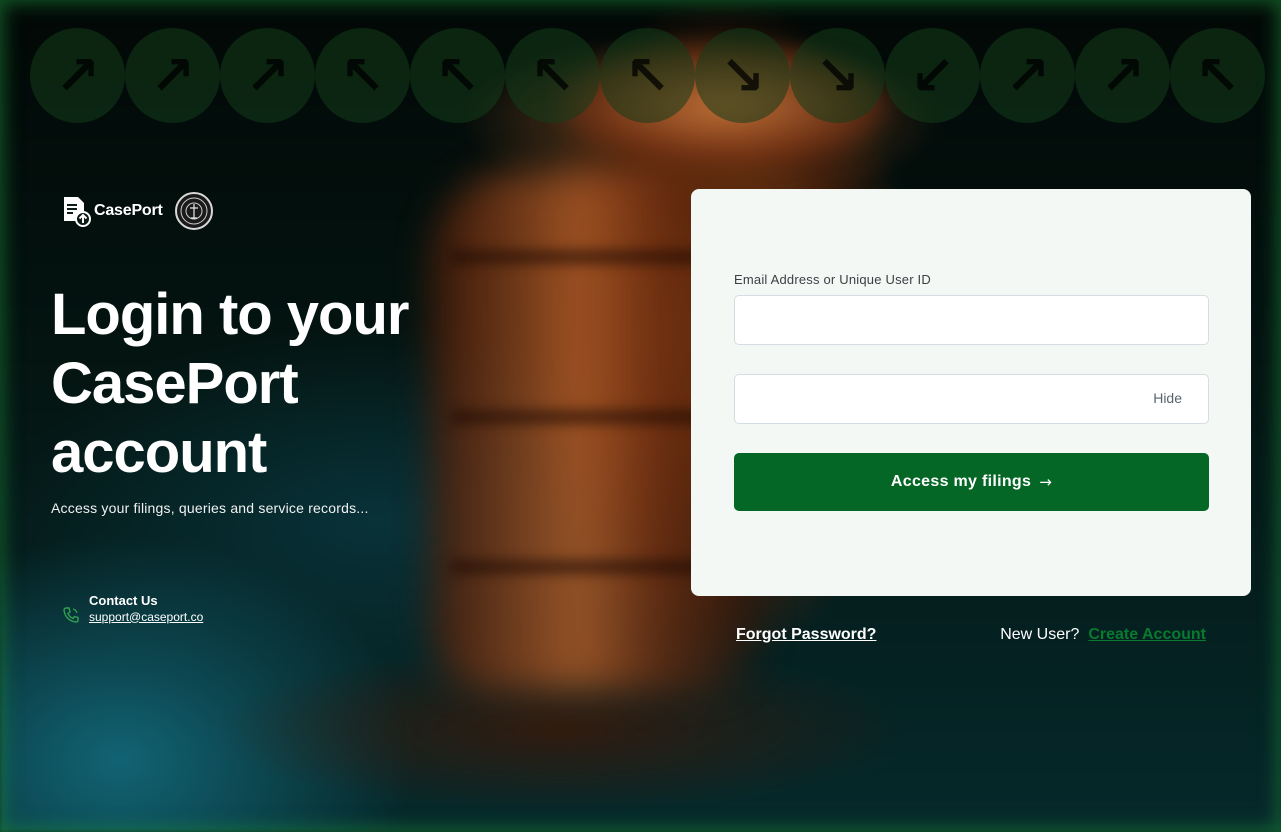 The image size is (1281, 832). What do you see at coordinates (806, 635) in the screenshot?
I see `forgot-password-link: Forgot Password?` at bounding box center [806, 635].